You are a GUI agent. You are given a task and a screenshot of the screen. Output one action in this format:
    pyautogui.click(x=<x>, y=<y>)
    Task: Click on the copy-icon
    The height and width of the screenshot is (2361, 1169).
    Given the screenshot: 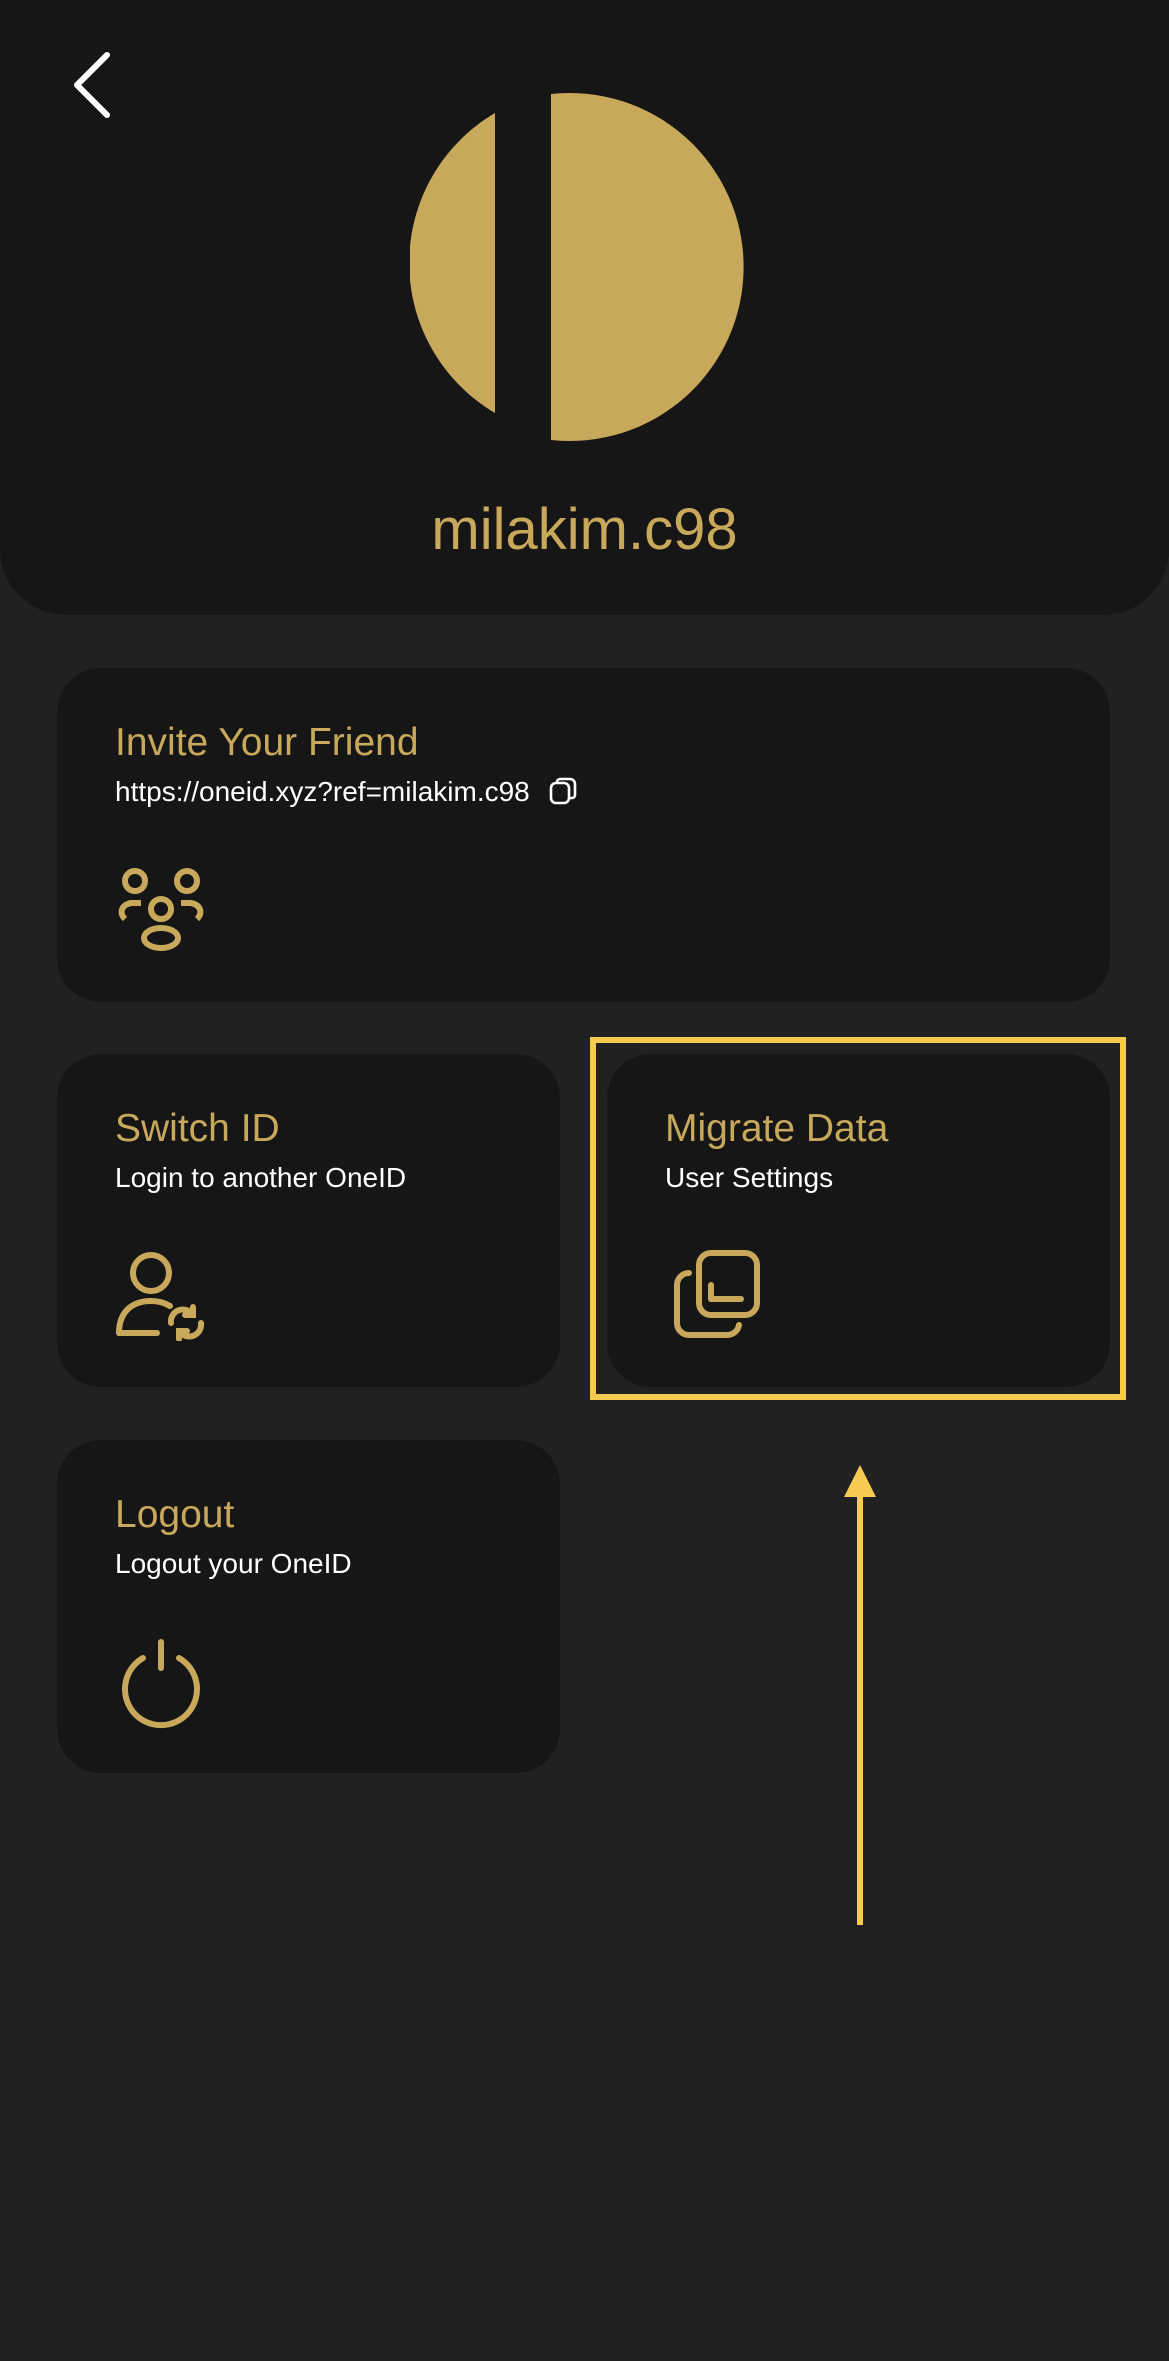 What is the action you would take?
    pyautogui.click(x=563, y=791)
    